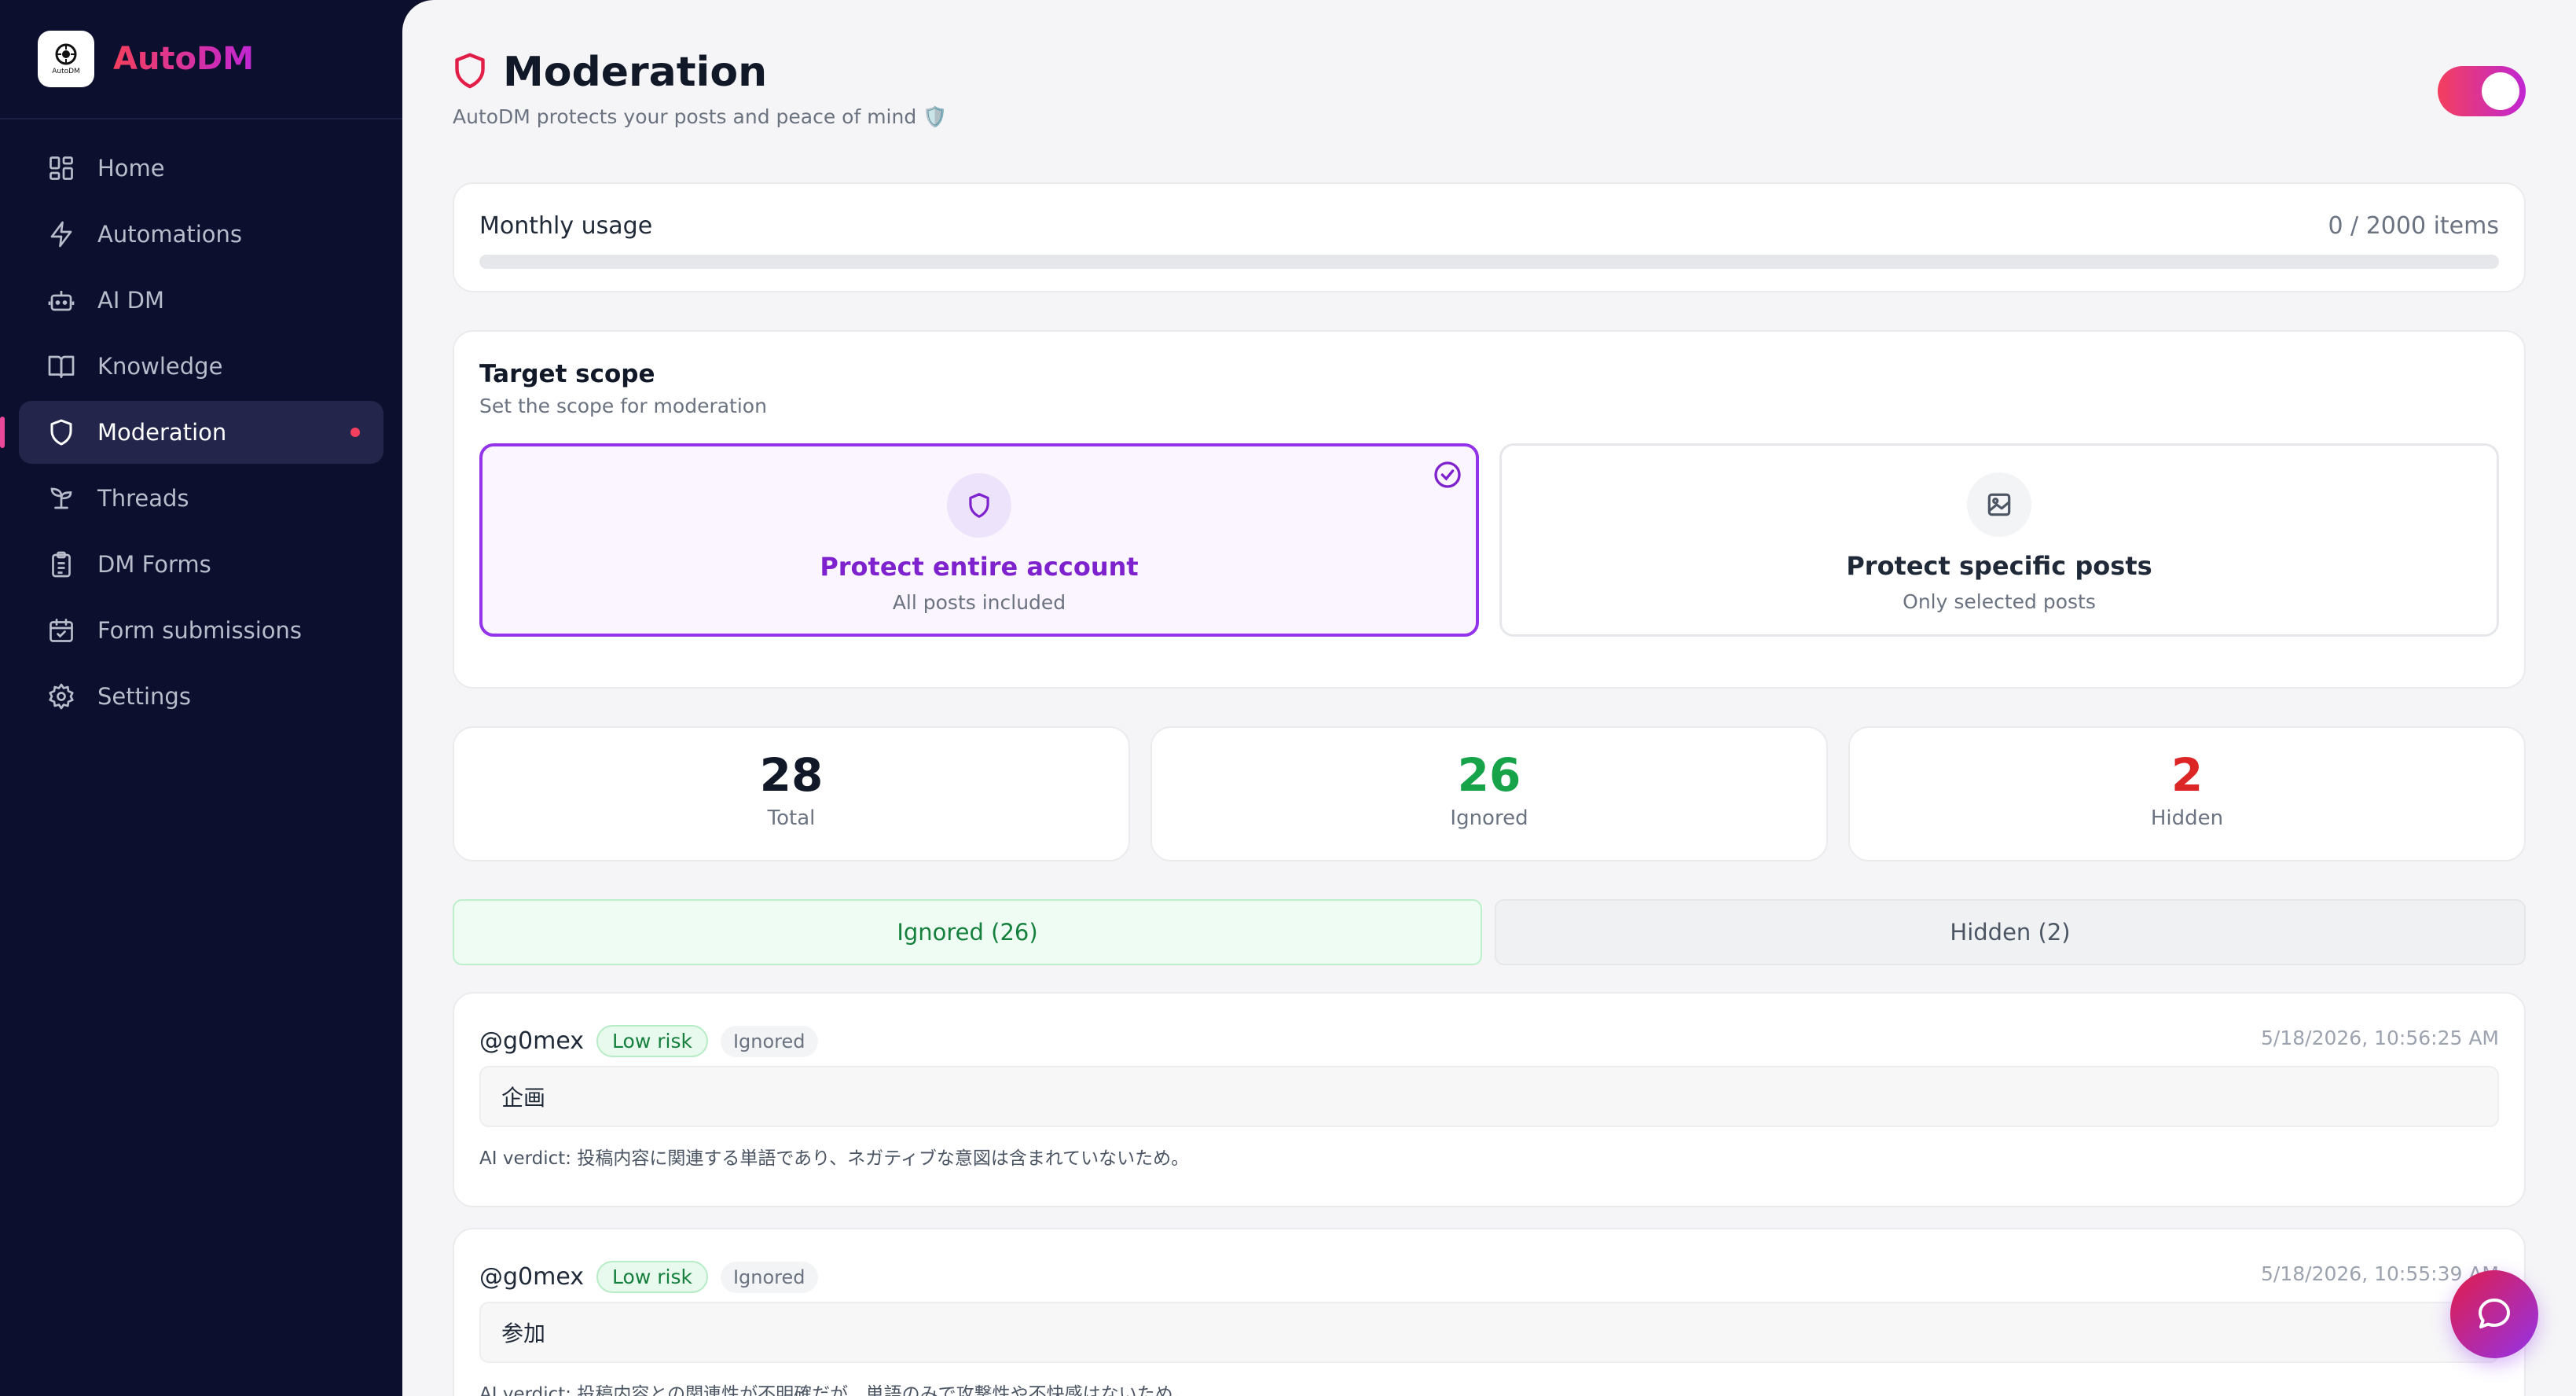  I want to click on sidebar-item-label: Form submissions, so click(199, 630).